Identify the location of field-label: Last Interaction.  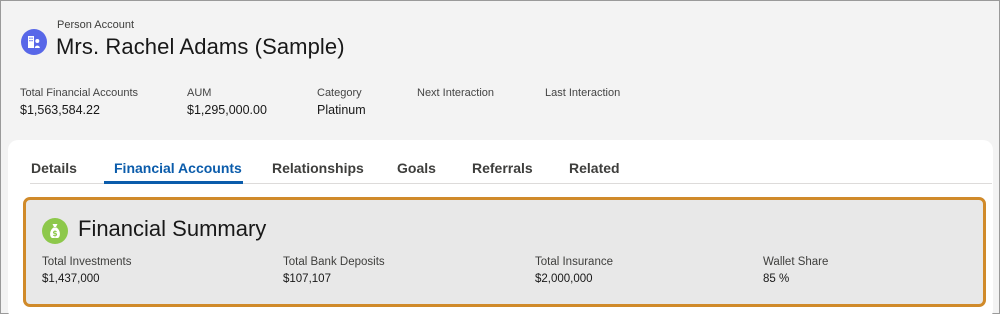
(583, 93).